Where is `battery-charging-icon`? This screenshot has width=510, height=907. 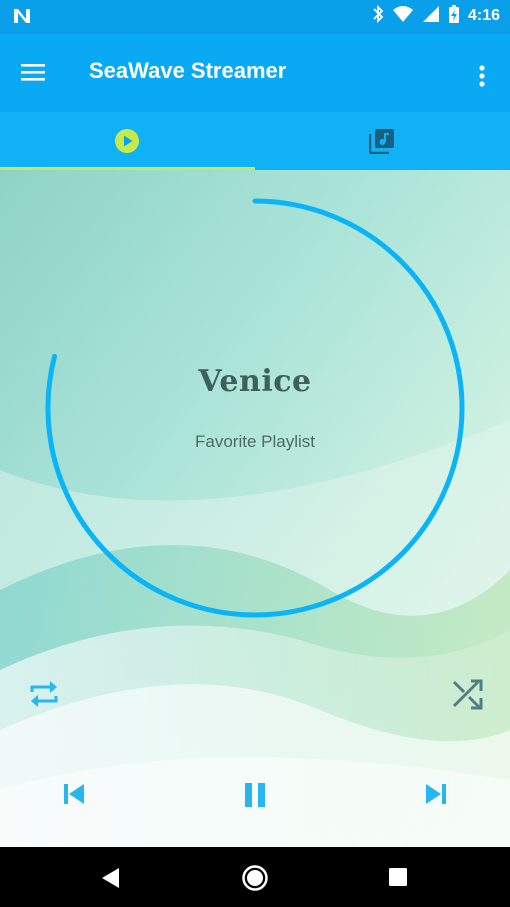 battery-charging-icon is located at coordinates (454, 16).